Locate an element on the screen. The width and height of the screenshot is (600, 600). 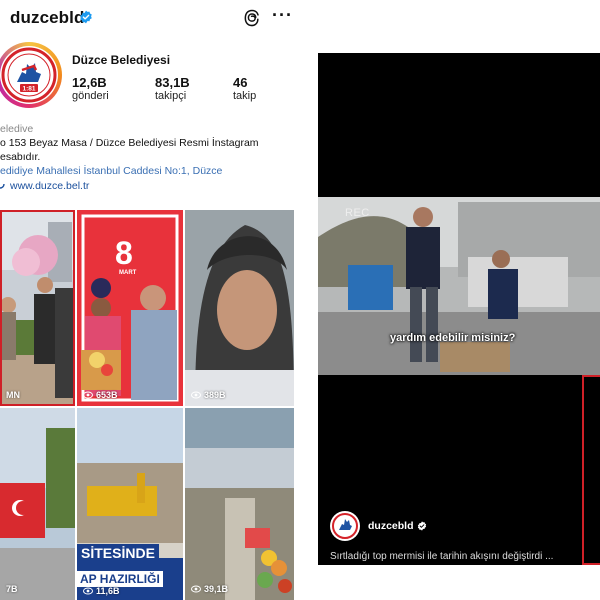
view-count: 39,1B is located at coordinates (209, 589).